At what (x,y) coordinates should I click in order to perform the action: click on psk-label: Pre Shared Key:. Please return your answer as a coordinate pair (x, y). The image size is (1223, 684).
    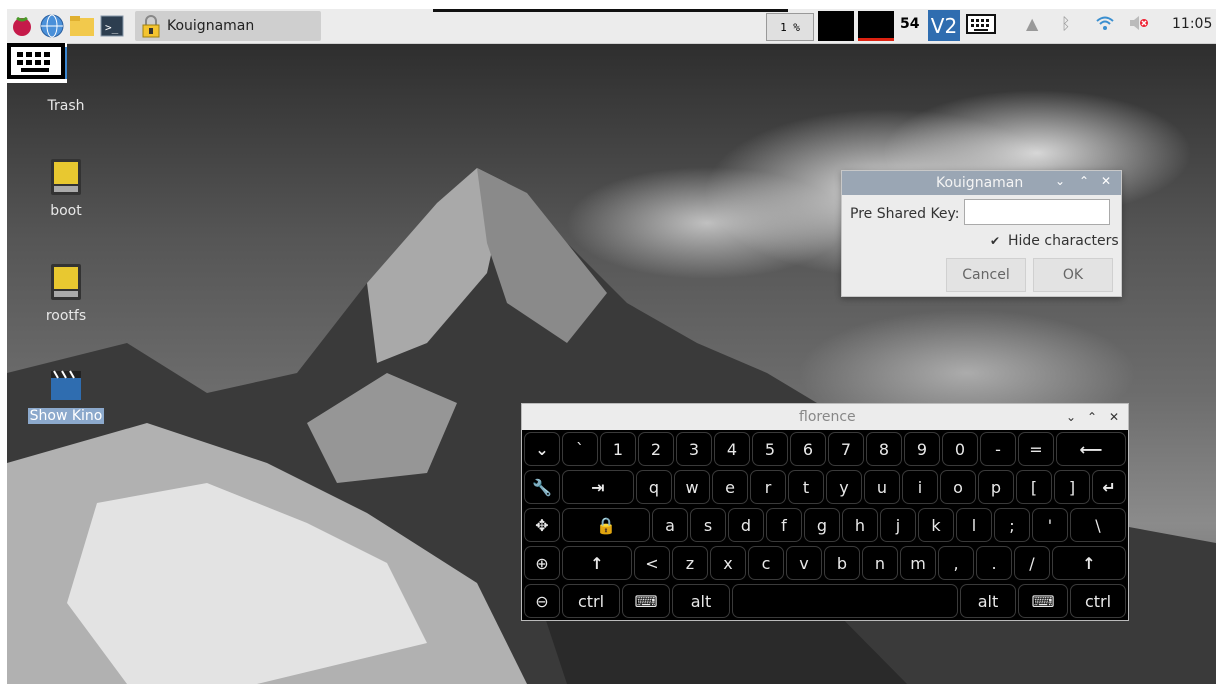
    Looking at the image, I should click on (905, 214).